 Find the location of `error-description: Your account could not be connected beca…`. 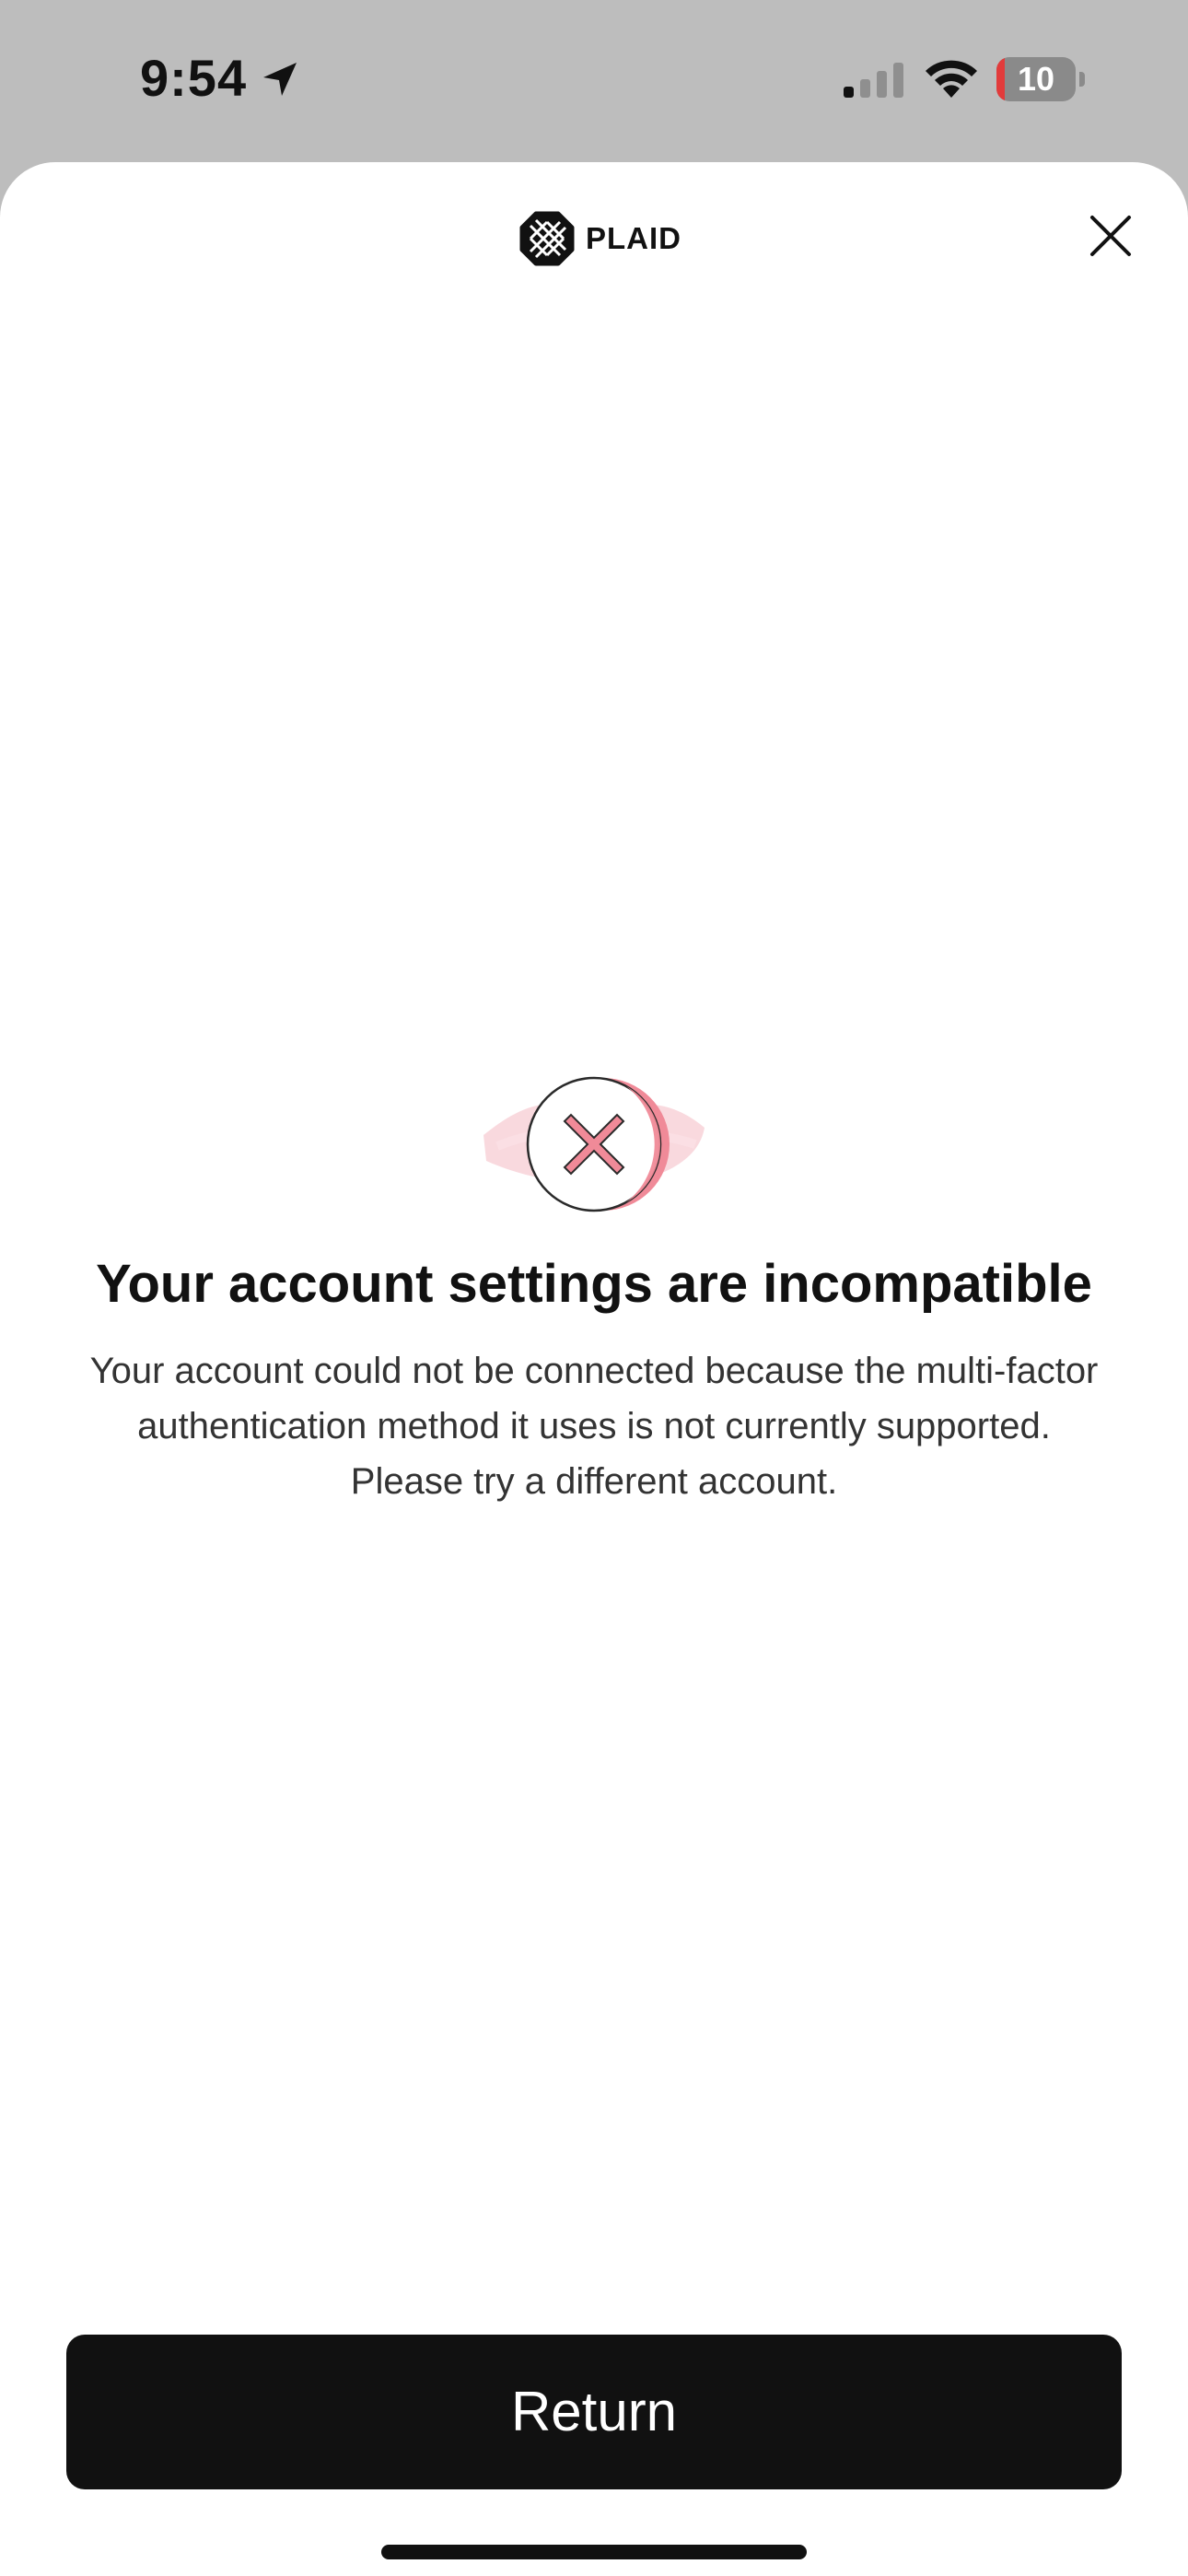

error-description: Your account could not be connected beca… is located at coordinates (594, 1426).